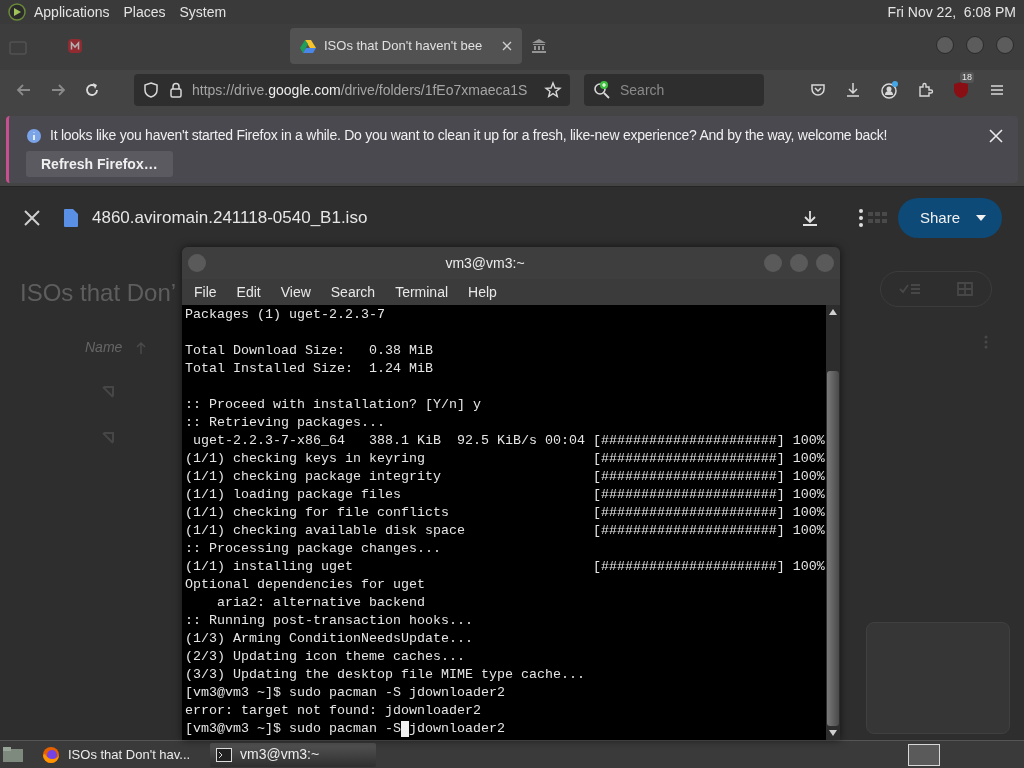 This screenshot has height=768, width=1024. I want to click on lock-icon, so click(176, 90).